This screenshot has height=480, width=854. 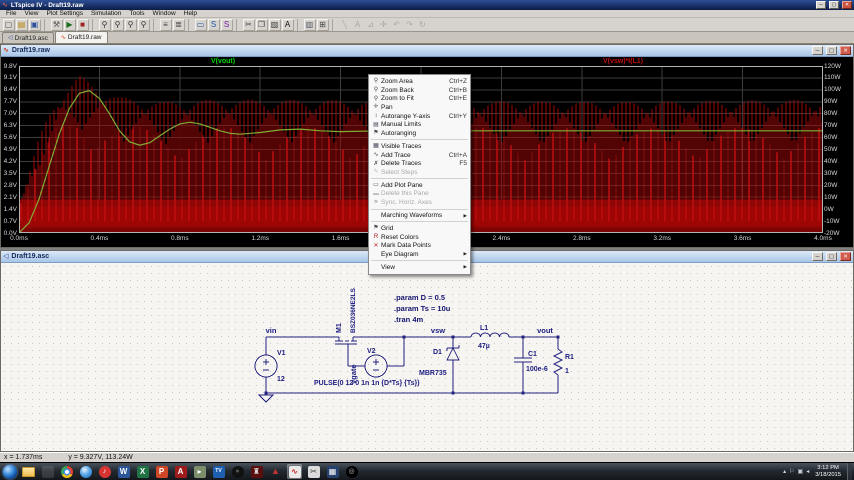 What do you see at coordinates (28, 37) in the screenshot?
I see `tab-draft19-asc: ◁ Draft19.asc` at bounding box center [28, 37].